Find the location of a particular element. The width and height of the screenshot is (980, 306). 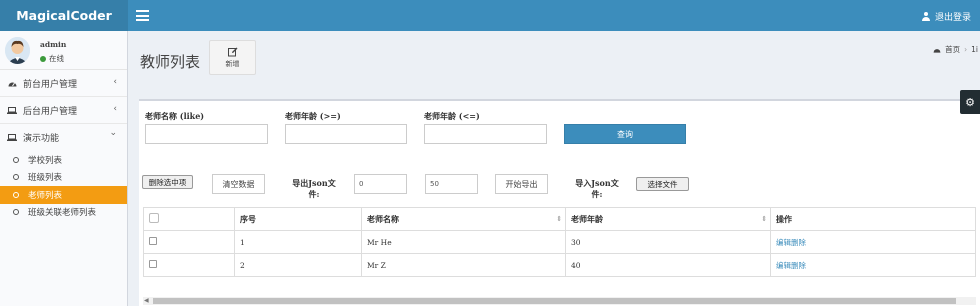

breadcrumb-current: 1i is located at coordinates (974, 49).